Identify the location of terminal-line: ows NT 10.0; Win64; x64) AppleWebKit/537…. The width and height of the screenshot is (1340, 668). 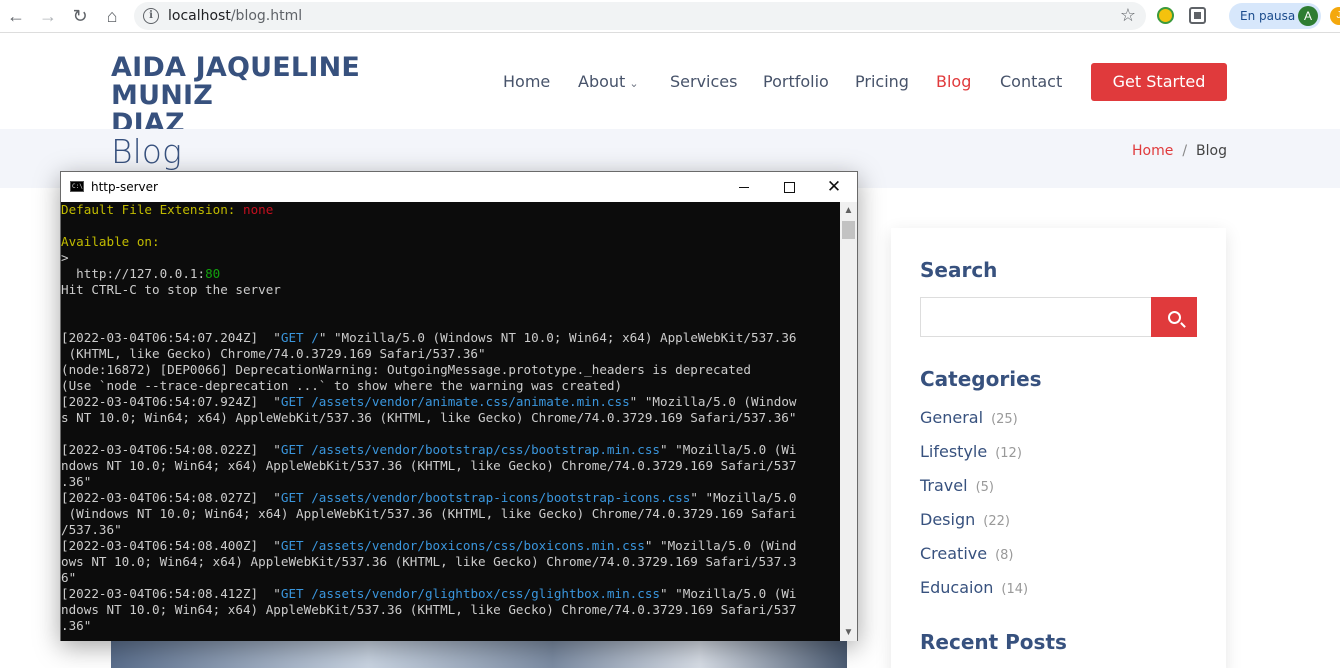
(450, 562).